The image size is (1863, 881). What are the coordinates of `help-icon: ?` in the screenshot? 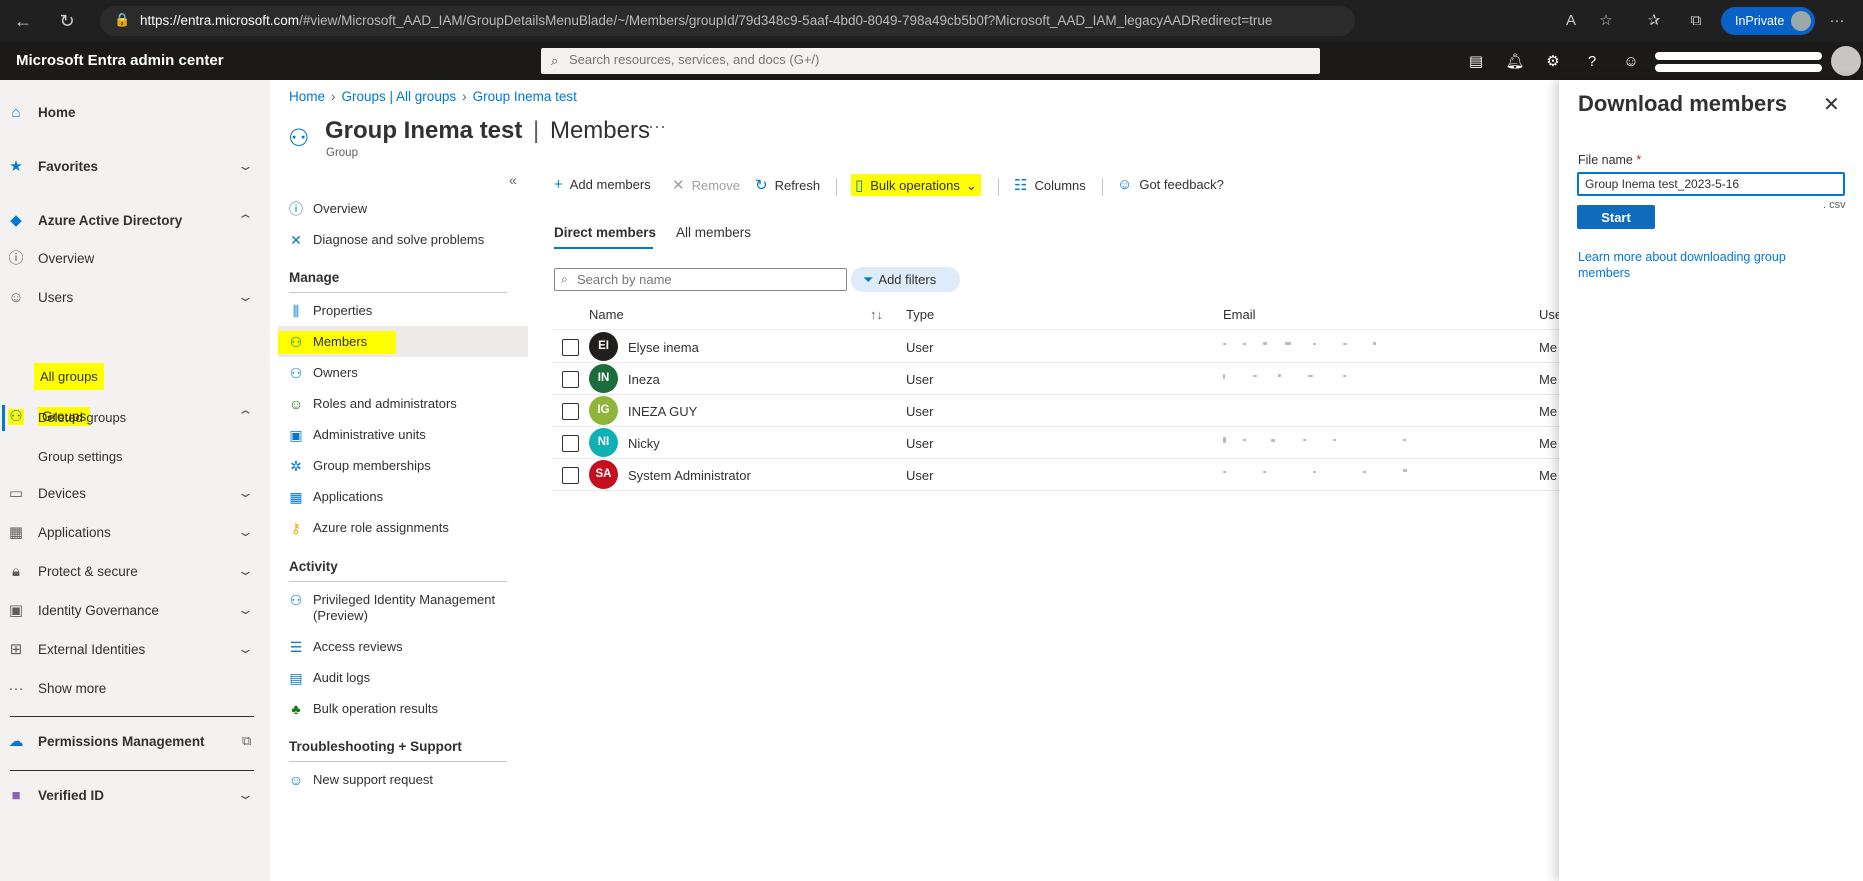 It's located at (1592, 62).